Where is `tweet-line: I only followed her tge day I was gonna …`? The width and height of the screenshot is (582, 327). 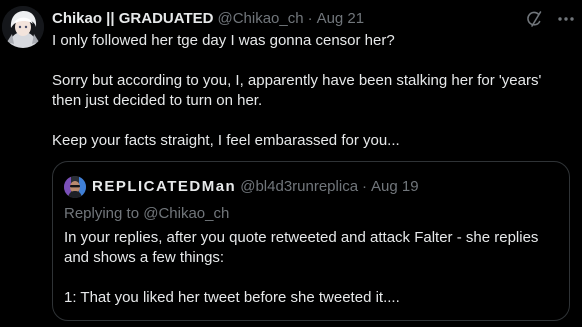 tweet-line: I only followed her tge day I was gonna … is located at coordinates (223, 40).